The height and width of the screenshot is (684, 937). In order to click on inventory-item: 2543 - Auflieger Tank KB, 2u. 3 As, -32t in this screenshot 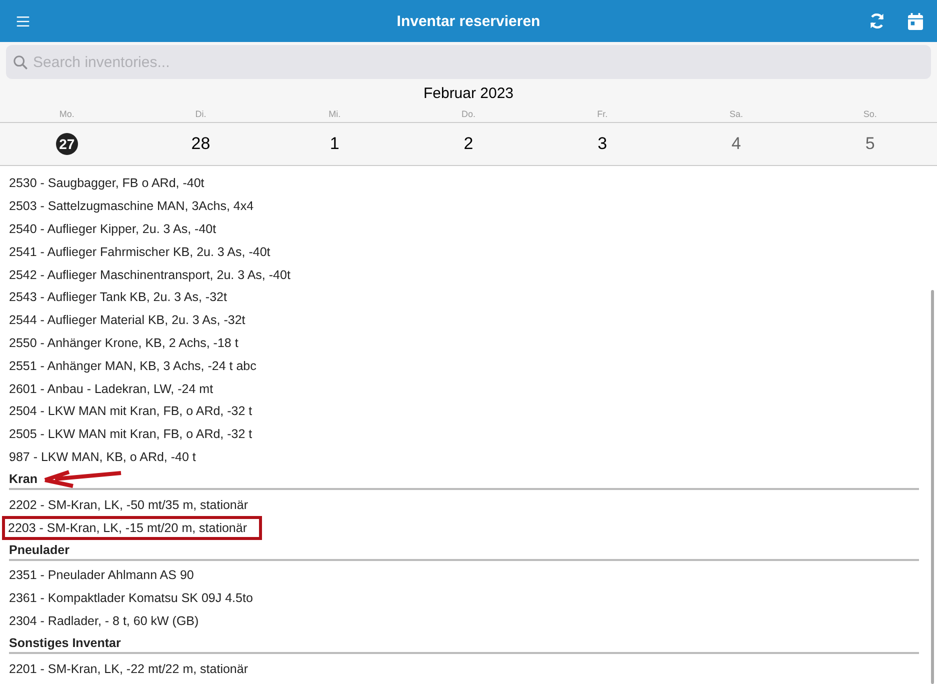, I will do `click(118, 297)`.